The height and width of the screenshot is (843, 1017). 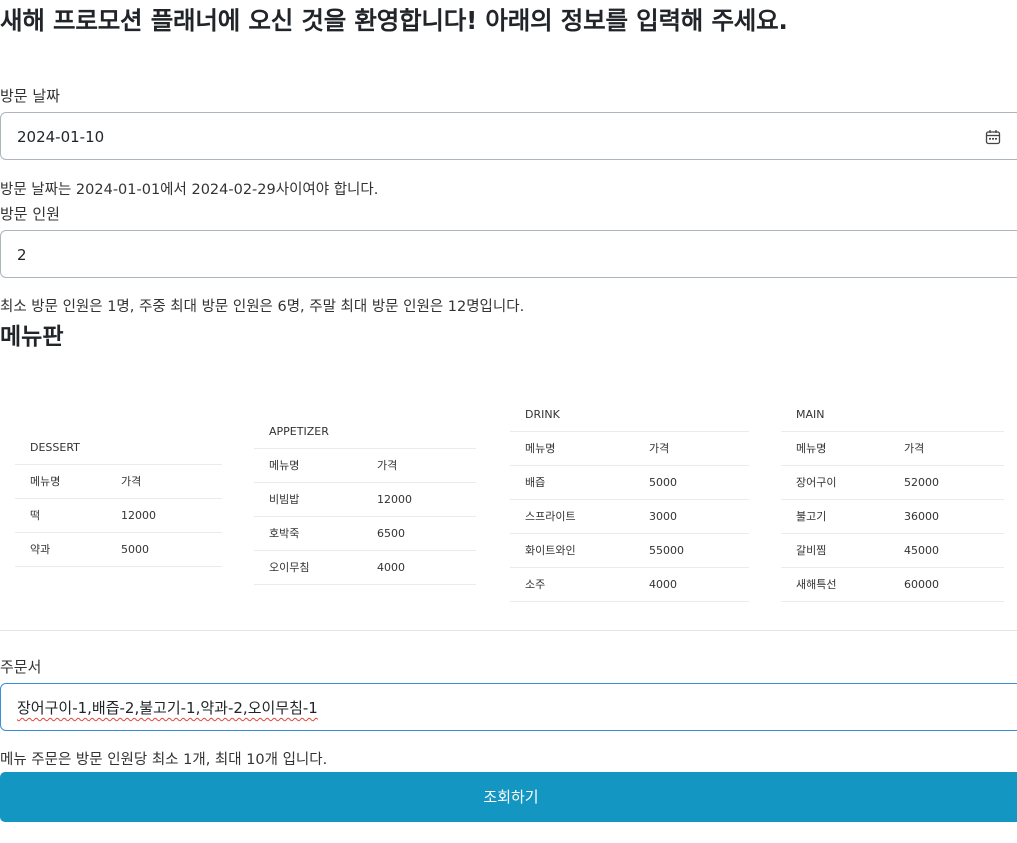 What do you see at coordinates (164, 760) in the screenshot?
I see `order-help: 메뉴 주문은 방문 인원당 최소 1개, 최대 10개 입니다.` at bounding box center [164, 760].